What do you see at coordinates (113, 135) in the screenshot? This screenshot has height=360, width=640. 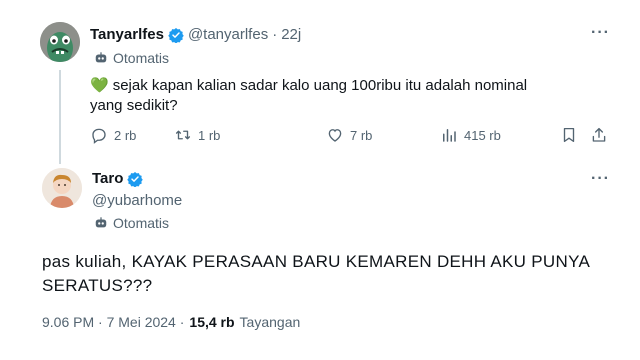 I see `reply-button: 2 rb` at bounding box center [113, 135].